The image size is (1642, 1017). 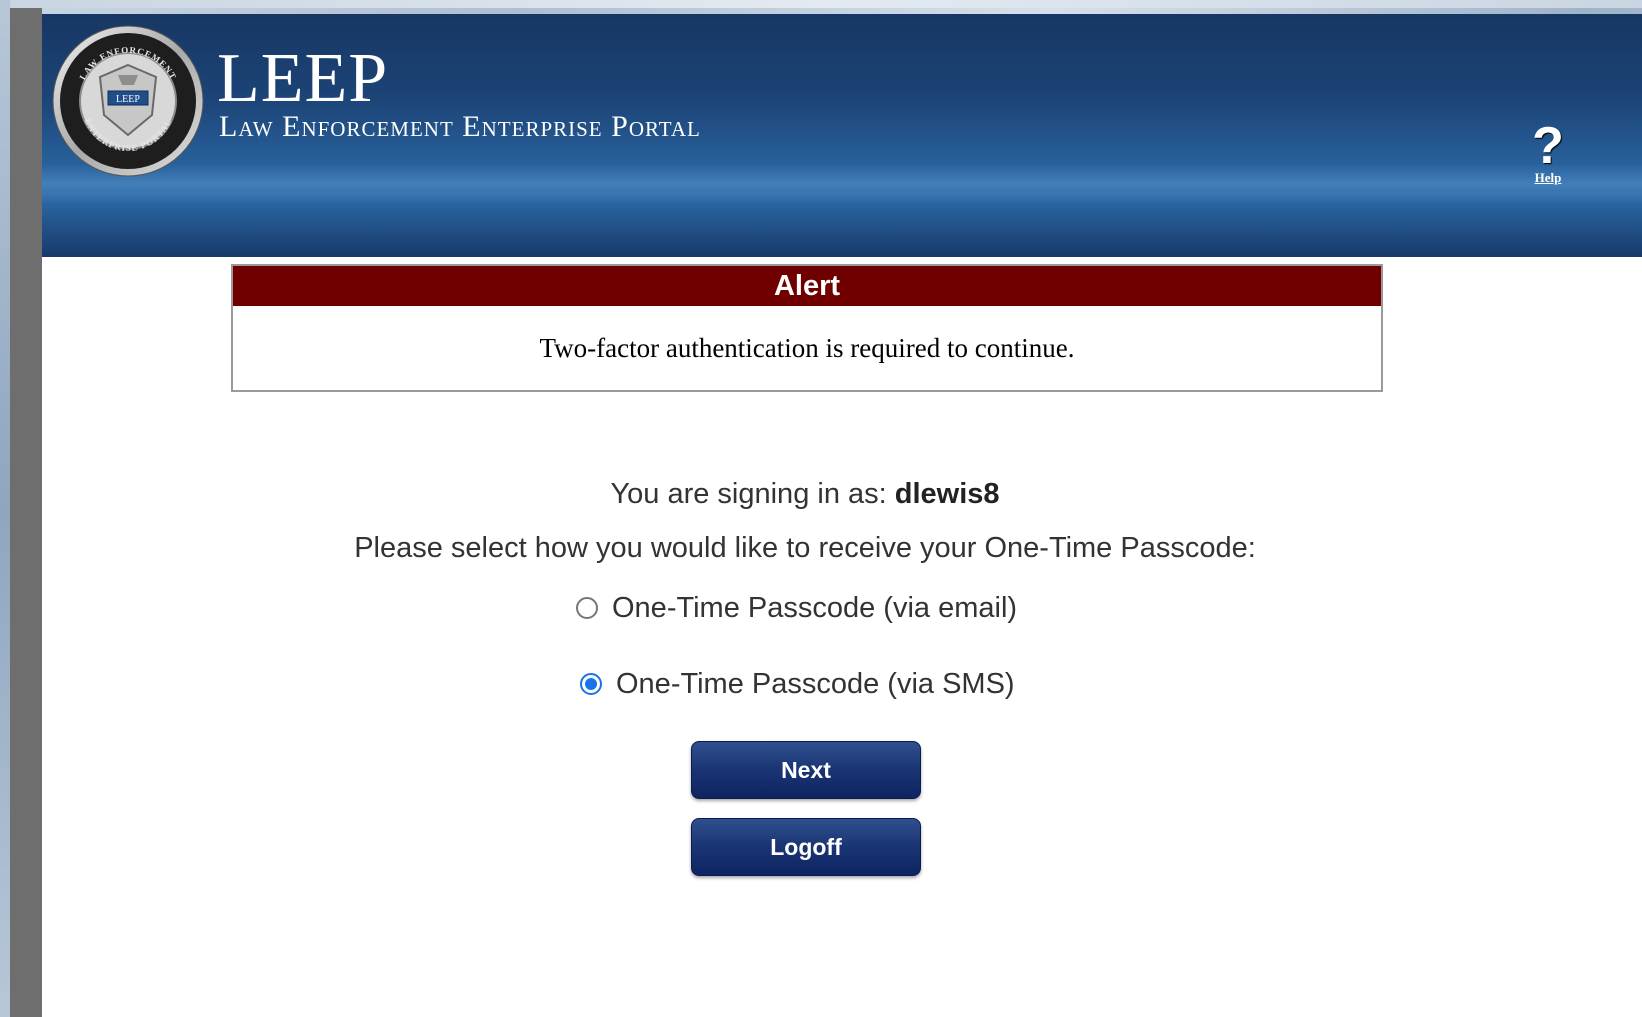 What do you see at coordinates (947, 494) in the screenshot?
I see `username: dlewis8` at bounding box center [947, 494].